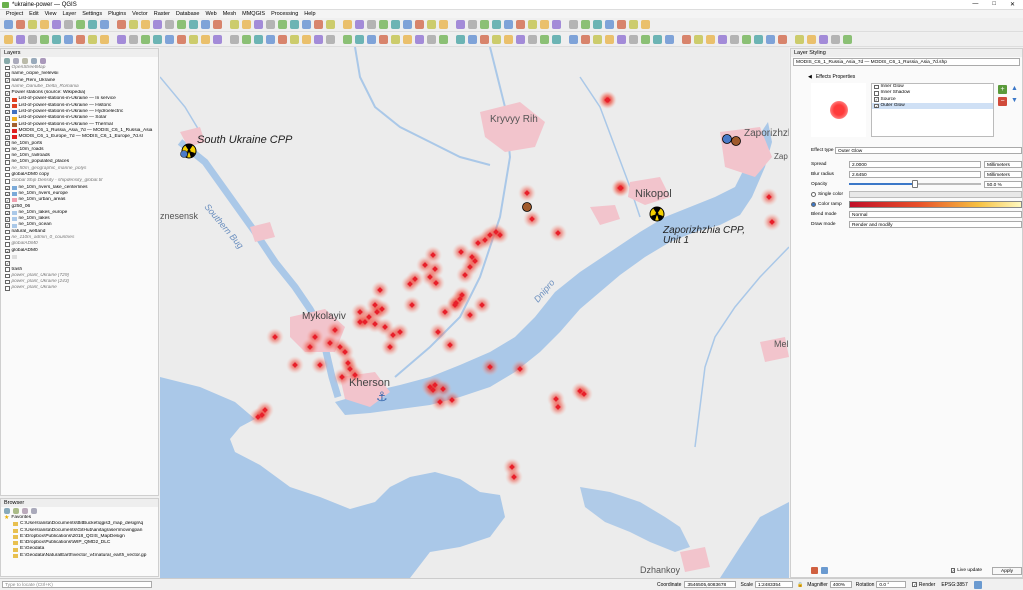 The height and width of the screenshot is (590, 1023). What do you see at coordinates (914, 584) in the screenshot?
I see `render-checkbox: ✓` at bounding box center [914, 584].